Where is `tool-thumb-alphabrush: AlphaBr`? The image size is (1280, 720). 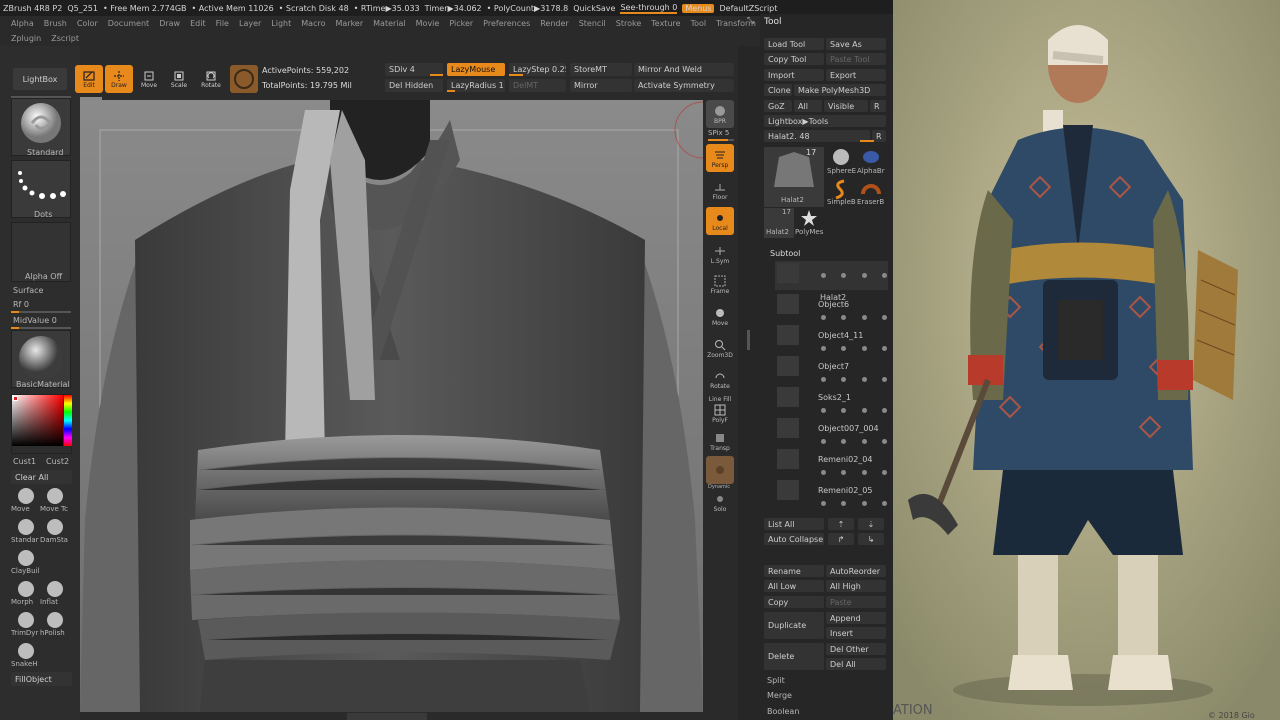
tool-thumb-alphabrush: AlphaBr is located at coordinates (871, 162).